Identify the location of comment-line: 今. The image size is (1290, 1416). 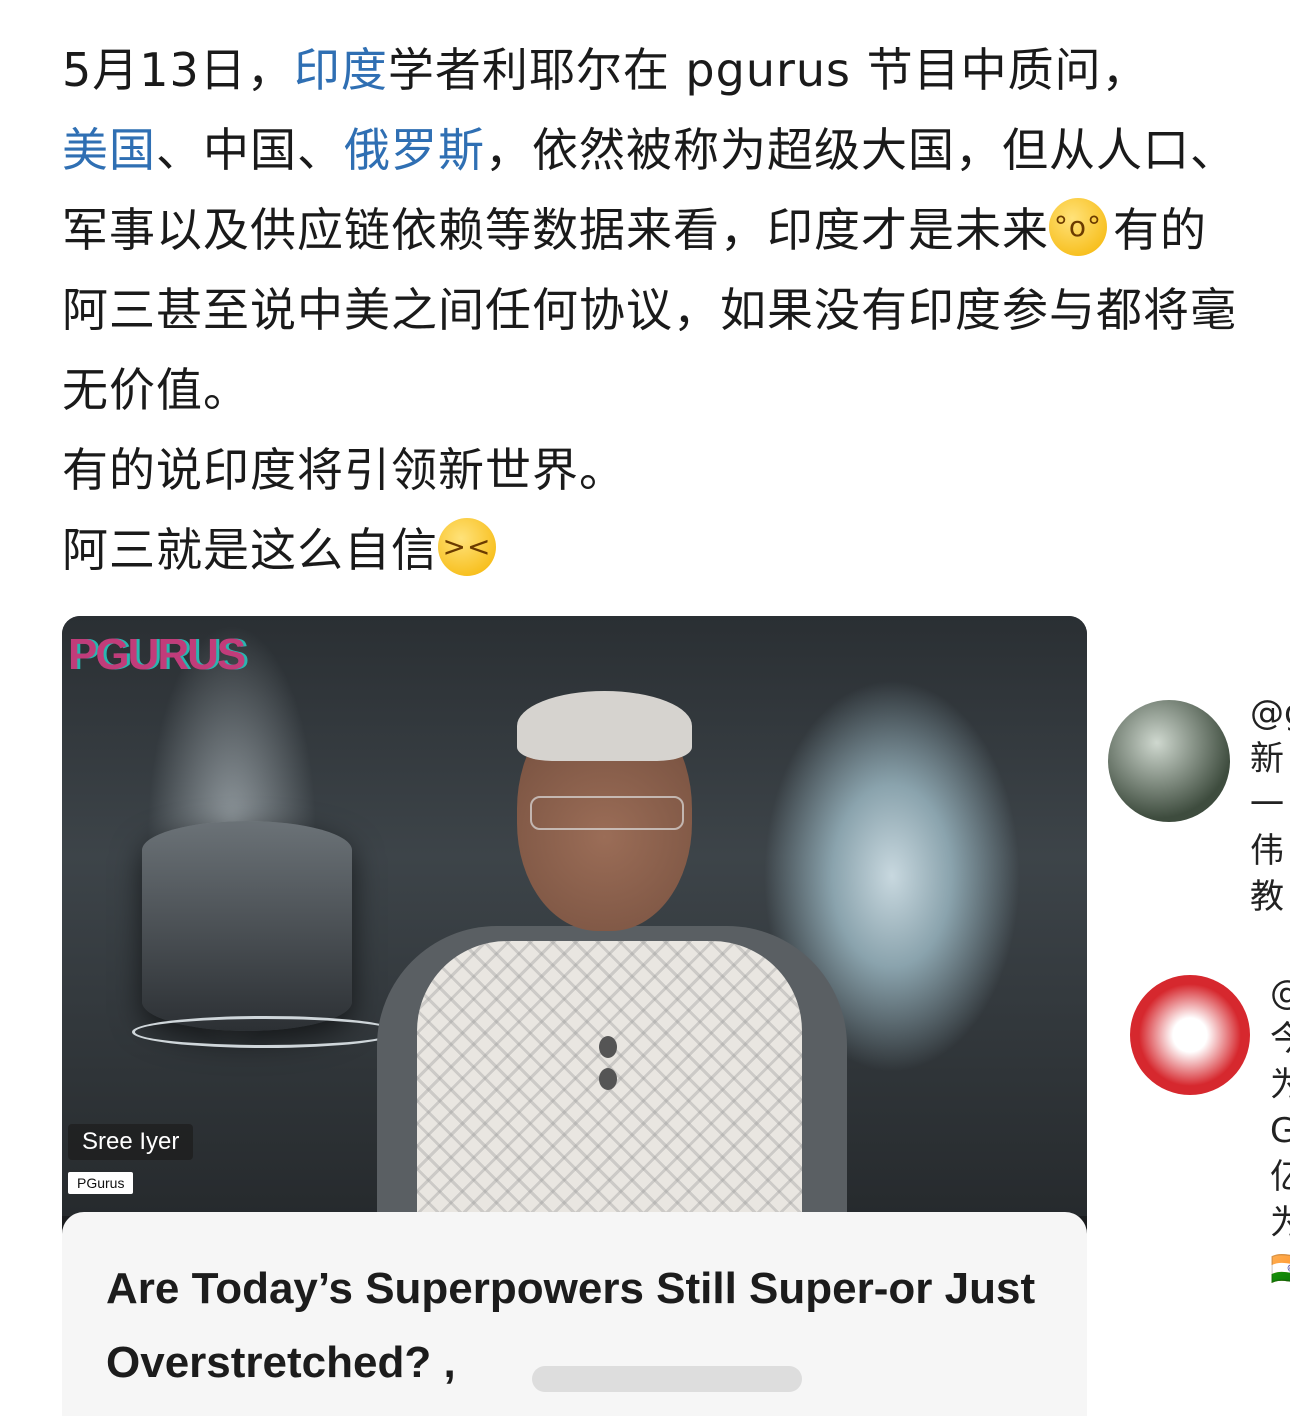
(1280, 1039).